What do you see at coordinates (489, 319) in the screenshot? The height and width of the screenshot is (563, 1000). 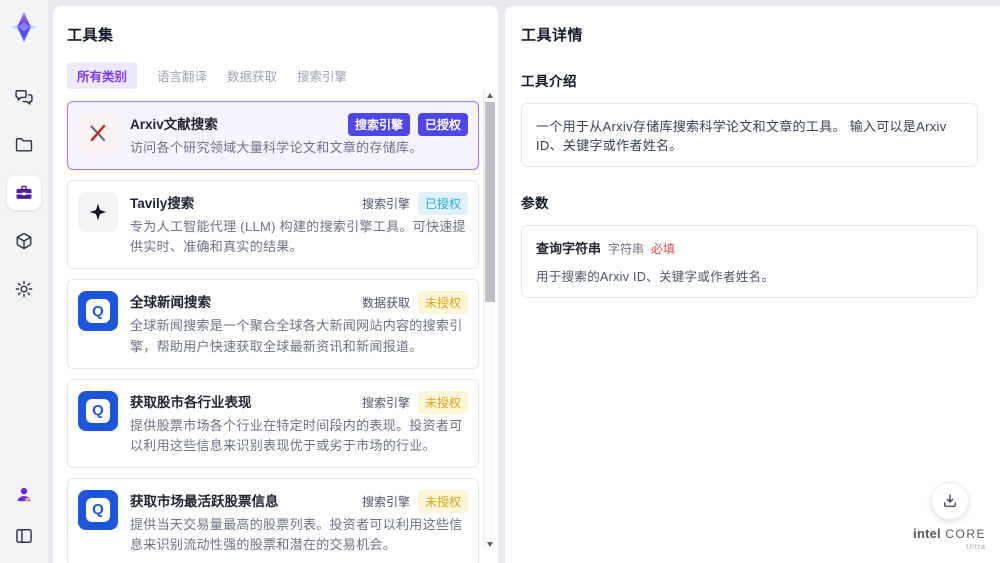 I see `tool-list-scrollbar` at bounding box center [489, 319].